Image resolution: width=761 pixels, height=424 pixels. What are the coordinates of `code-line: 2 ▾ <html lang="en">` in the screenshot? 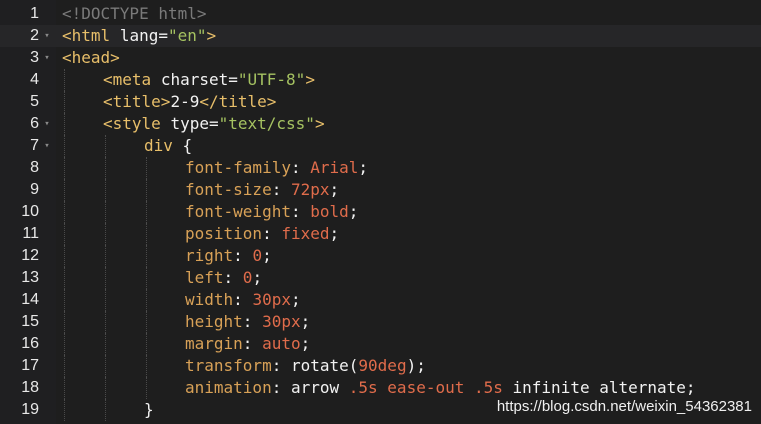 It's located at (380, 36).